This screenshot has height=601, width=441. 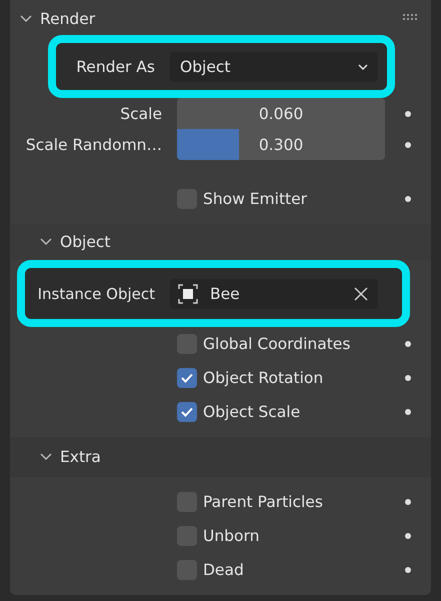 I want to click on close-icon, so click(x=361, y=293).